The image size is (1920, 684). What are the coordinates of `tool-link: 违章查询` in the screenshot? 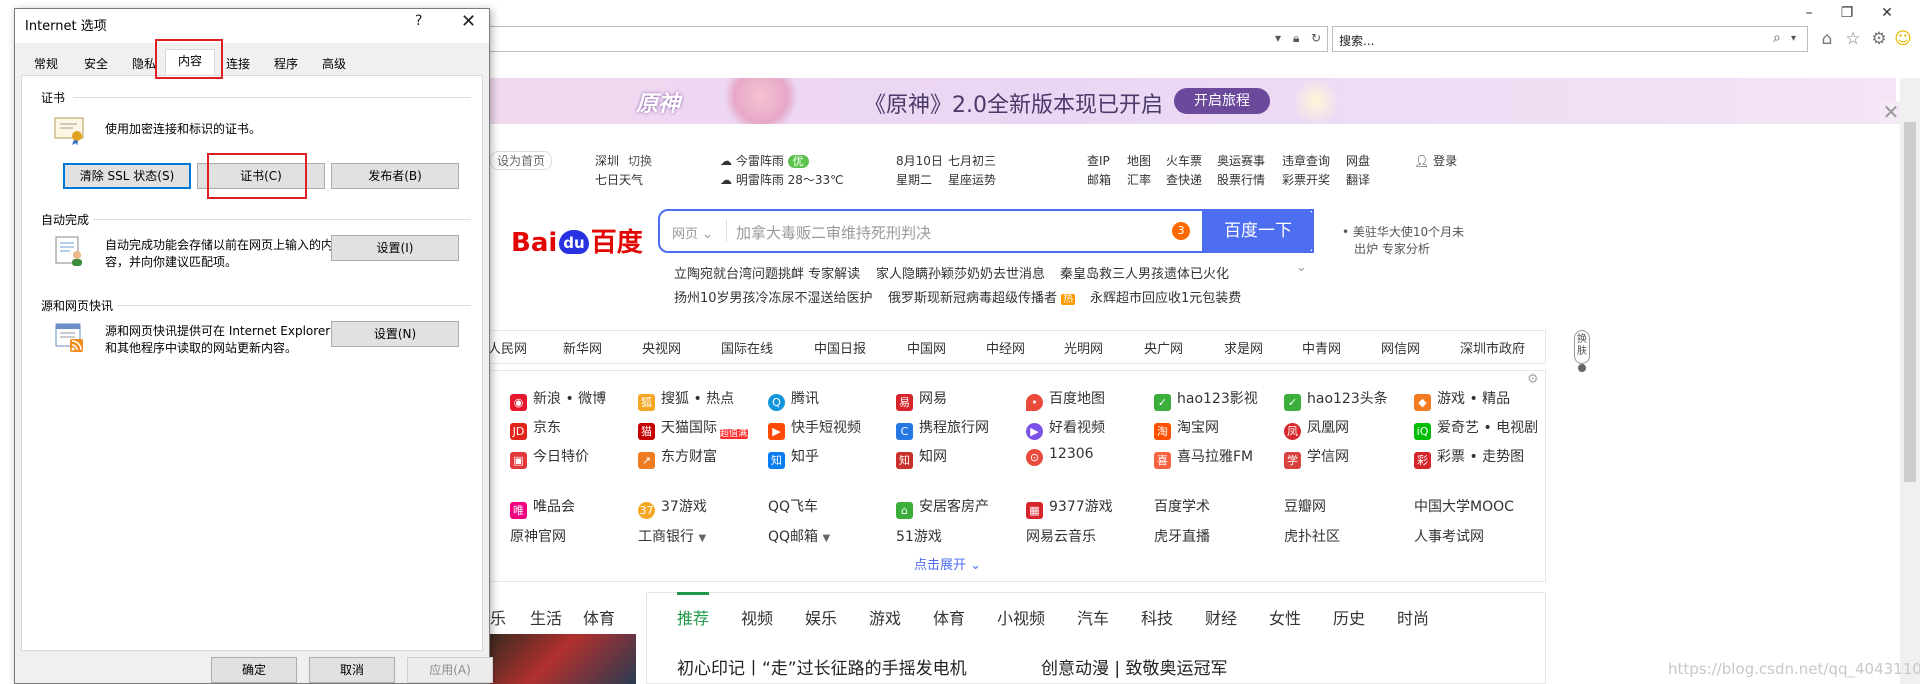 It's located at (1306, 160).